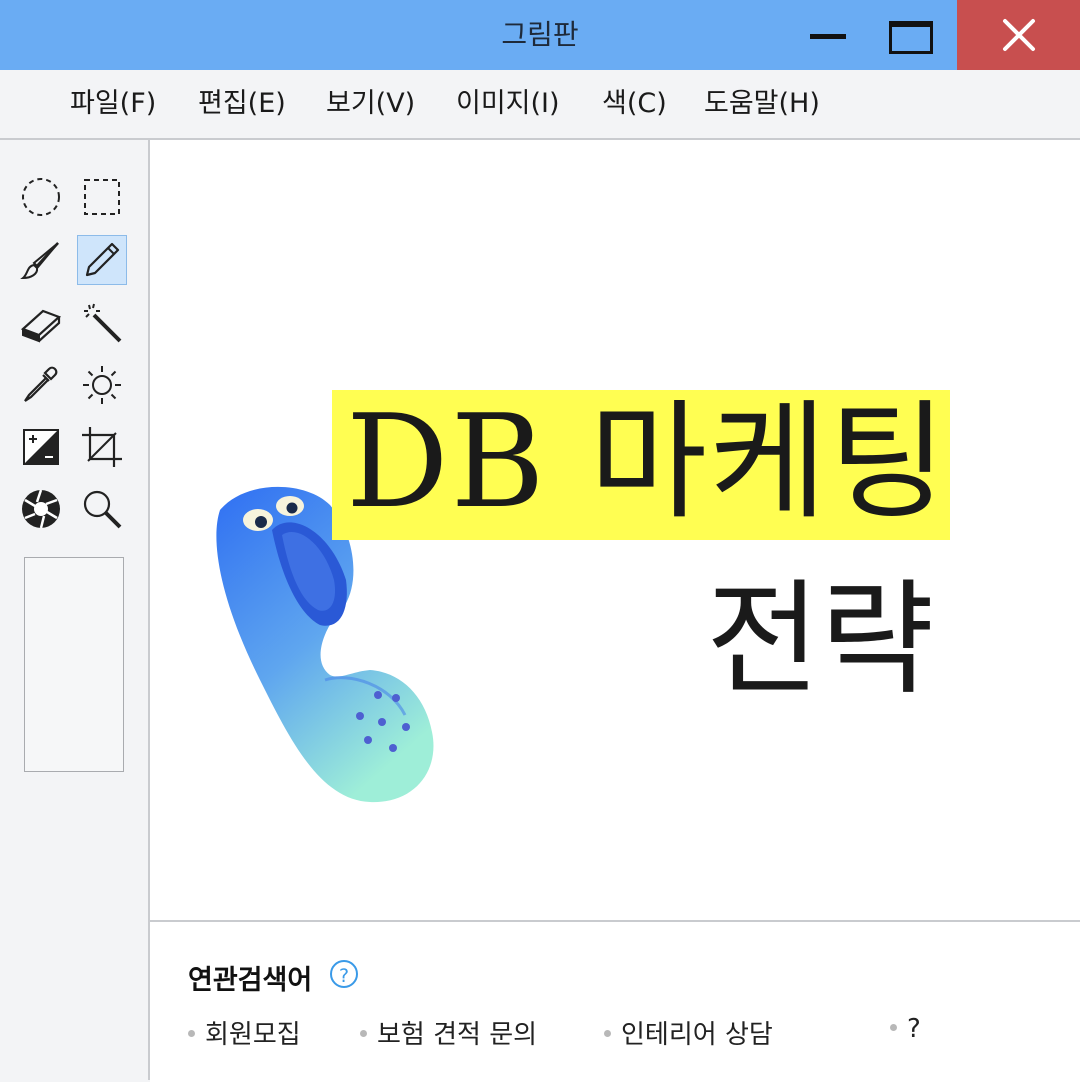 This screenshot has height=1082, width=1080. I want to click on minimize-button, so click(835, 35).